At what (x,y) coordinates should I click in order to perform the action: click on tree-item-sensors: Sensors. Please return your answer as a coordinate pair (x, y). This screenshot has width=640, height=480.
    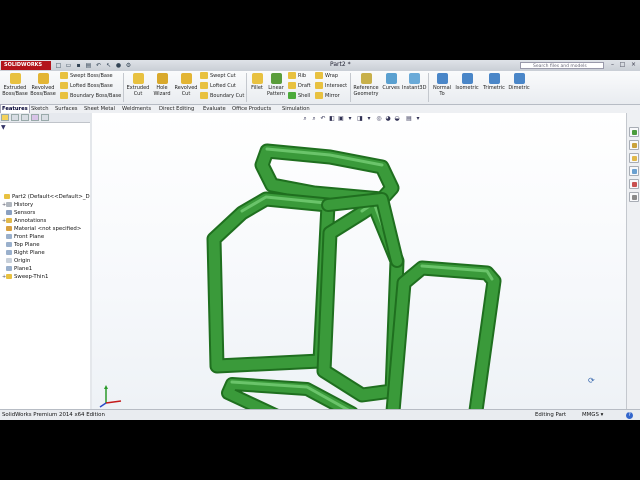
    Looking at the image, I should click on (18, 213).